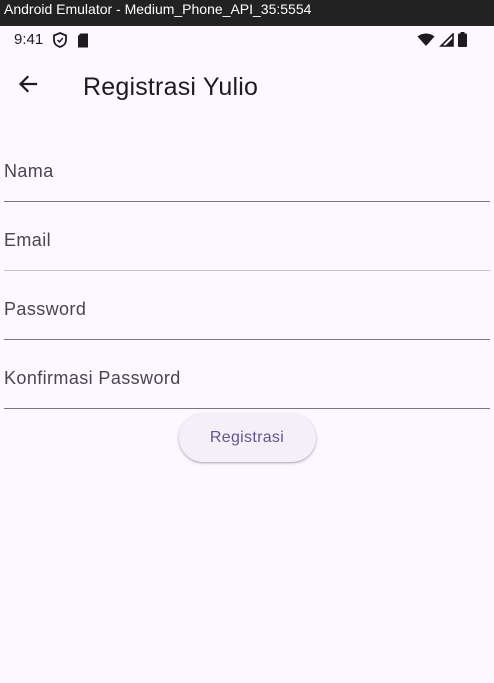 This screenshot has height=683, width=494. Describe the element at coordinates (462, 41) in the screenshot. I see `battery-icon` at that location.